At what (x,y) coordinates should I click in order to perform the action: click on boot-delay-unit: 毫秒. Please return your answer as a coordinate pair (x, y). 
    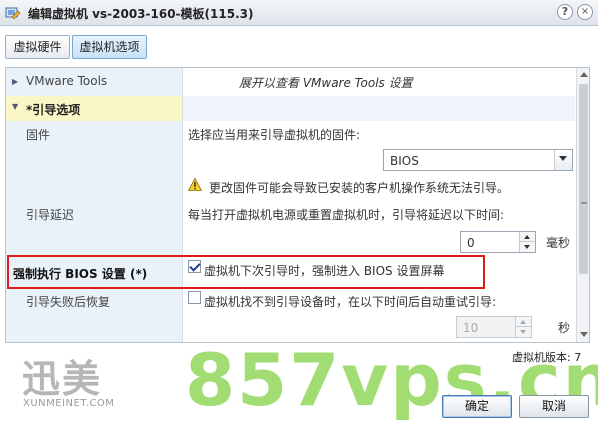
    Looking at the image, I should click on (558, 243).